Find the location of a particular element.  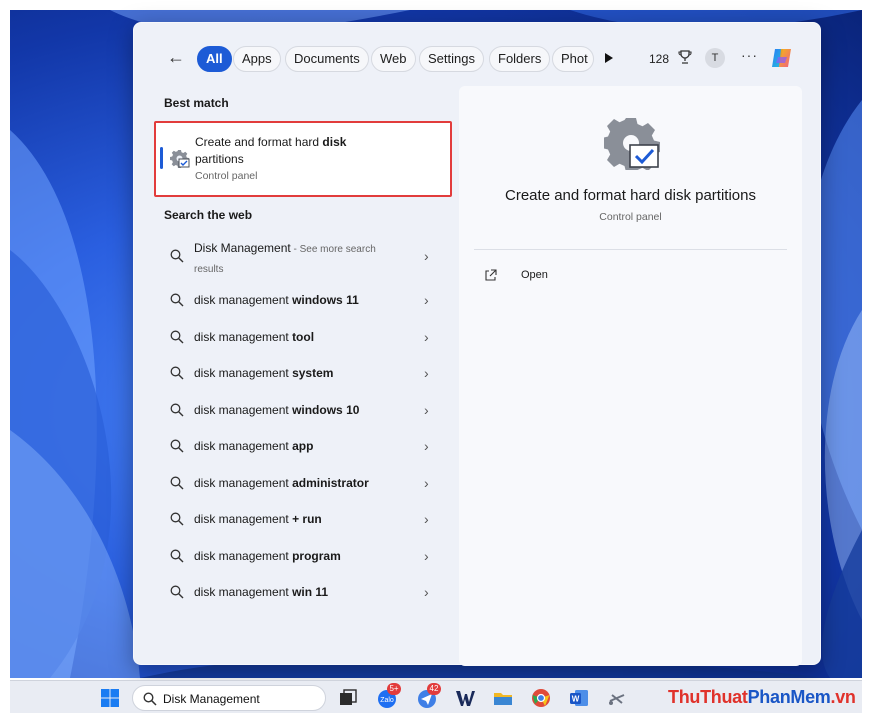

chrome-browser-icon is located at coordinates (541, 698).